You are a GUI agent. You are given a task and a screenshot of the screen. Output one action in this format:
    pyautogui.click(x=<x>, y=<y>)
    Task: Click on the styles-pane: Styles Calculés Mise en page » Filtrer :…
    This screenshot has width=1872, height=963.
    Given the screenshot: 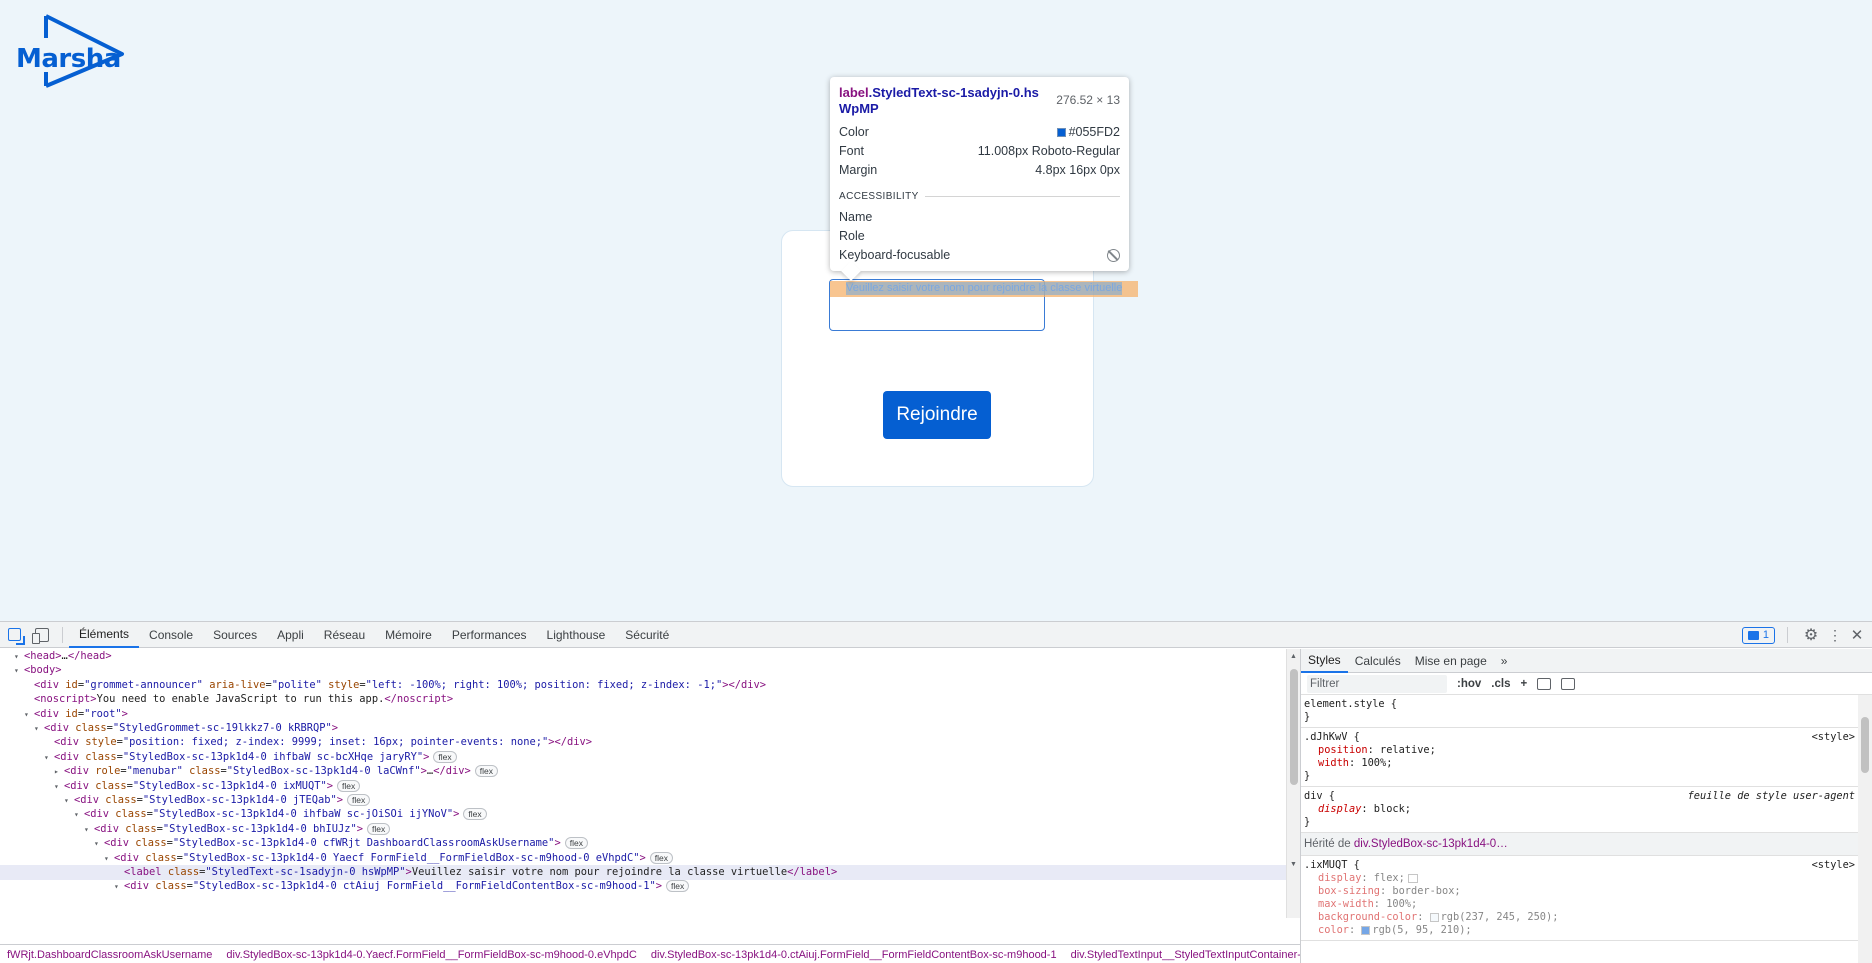 What is the action you would take?
    pyautogui.click(x=1586, y=806)
    